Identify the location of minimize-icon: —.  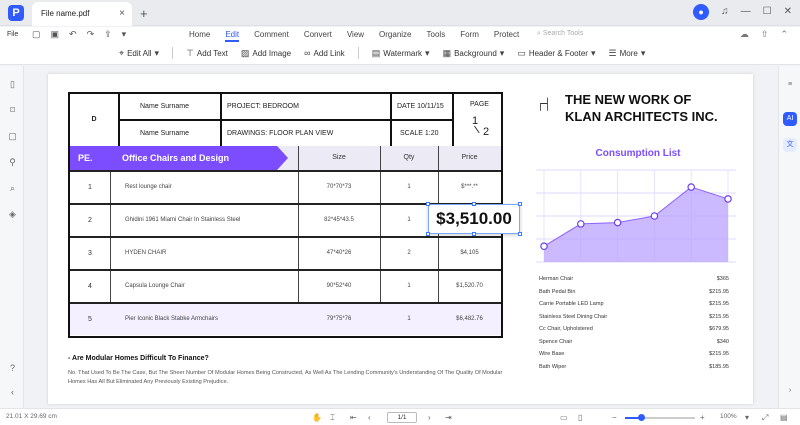
(746, 12).